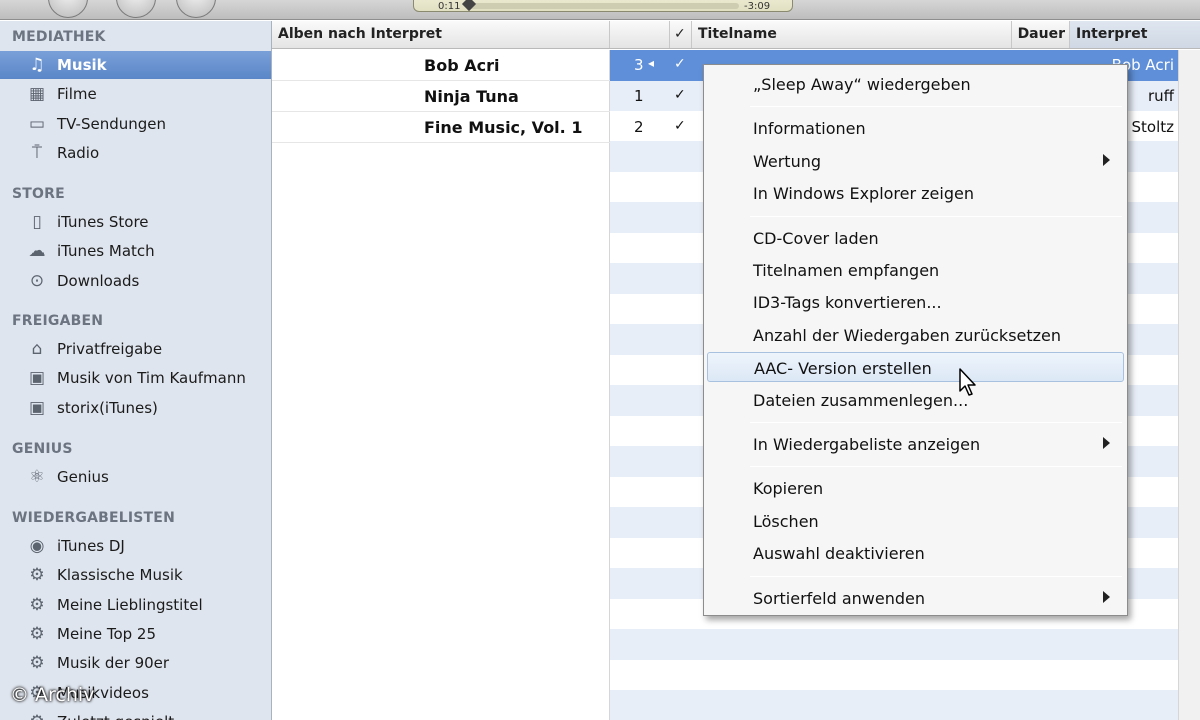 This screenshot has width=1200, height=720. I want to click on sidebar-item-label: Musik von Tim Kaufmann, so click(151, 378).